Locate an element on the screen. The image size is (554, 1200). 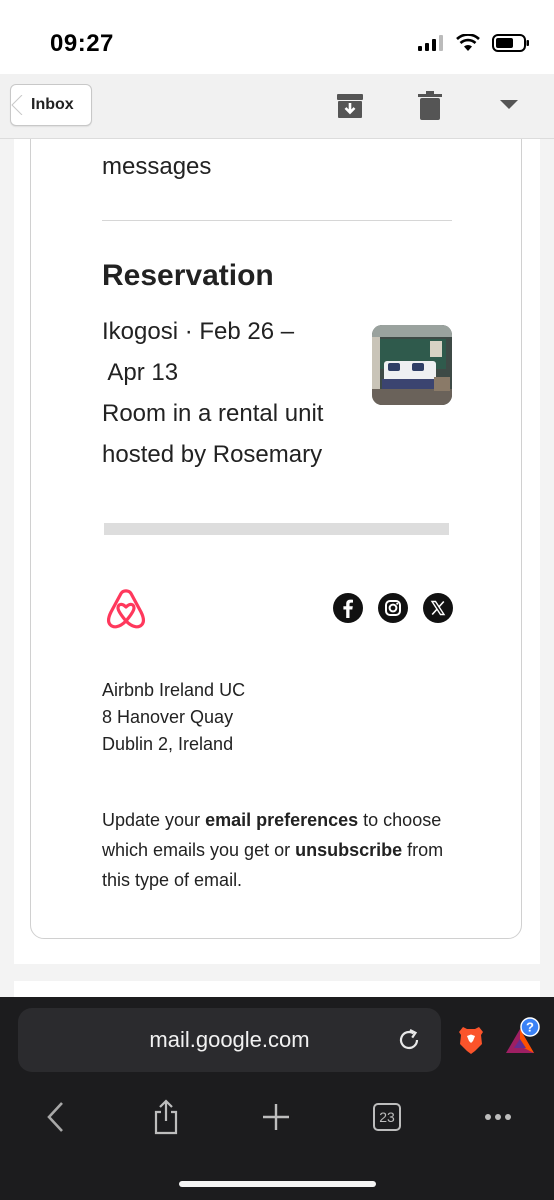
status-time: 09:27 is located at coordinates (82, 43).